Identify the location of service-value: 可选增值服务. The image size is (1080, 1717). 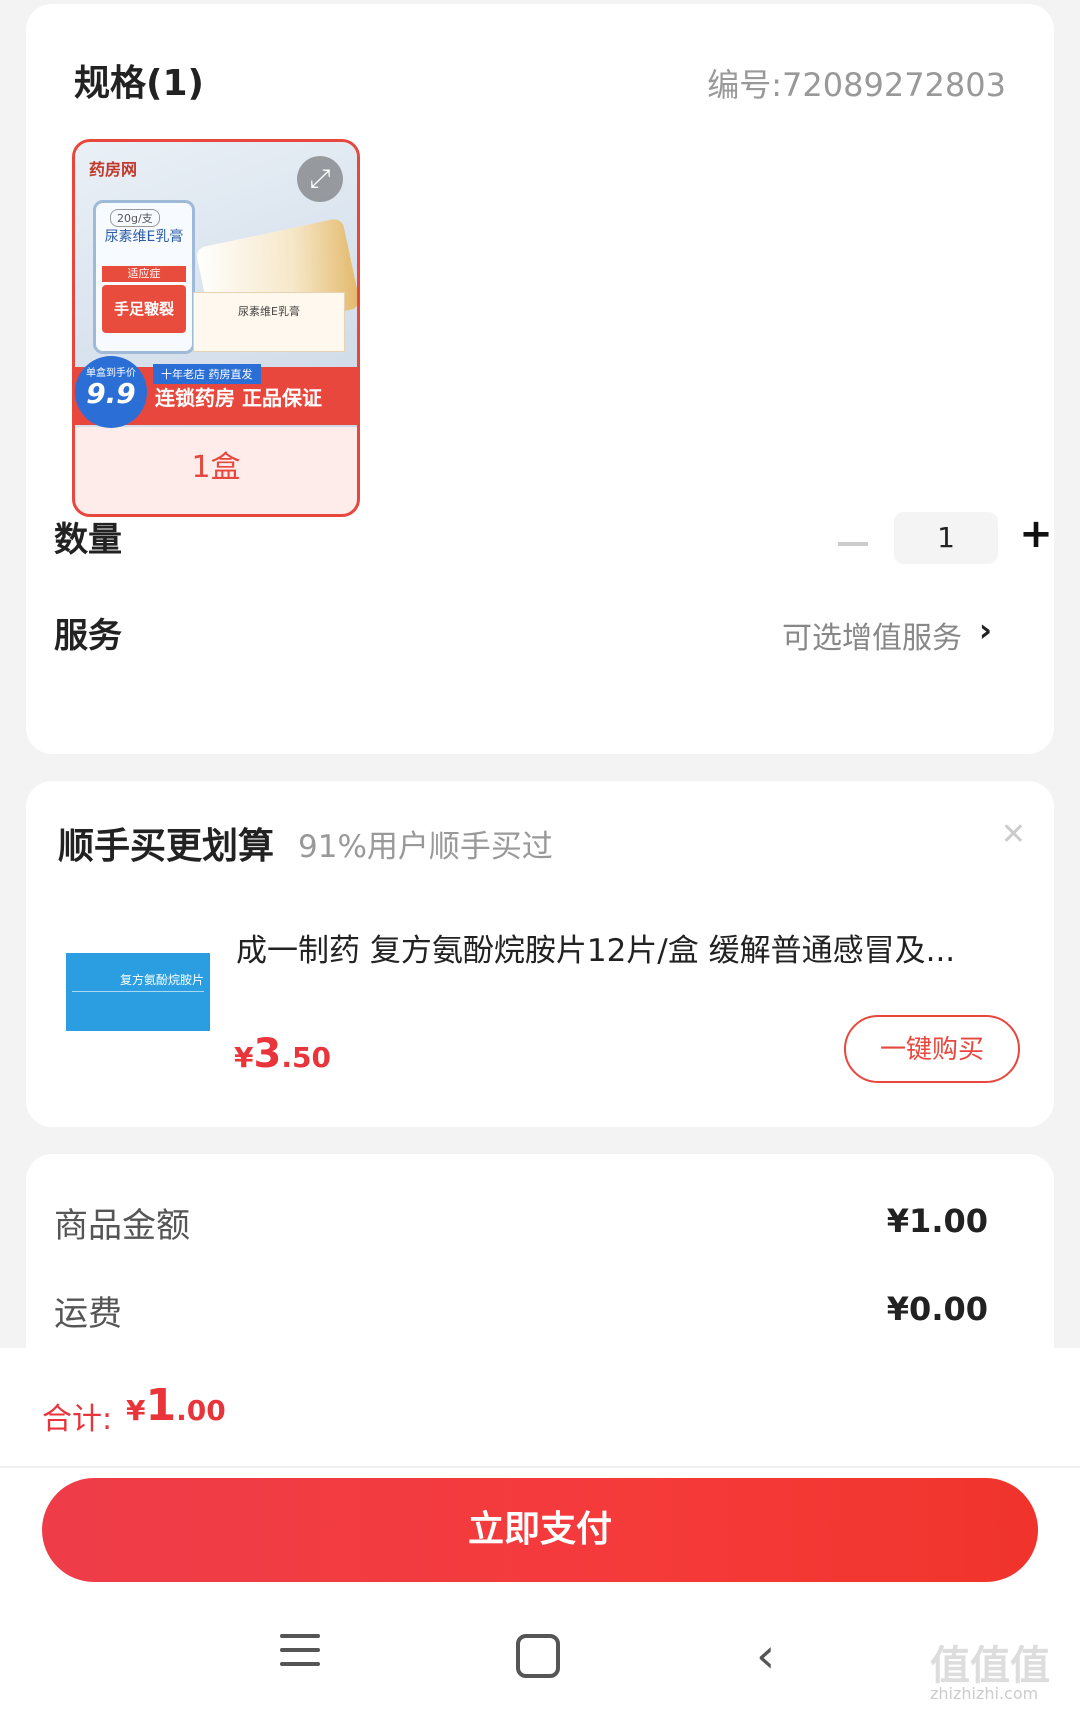
(872, 635).